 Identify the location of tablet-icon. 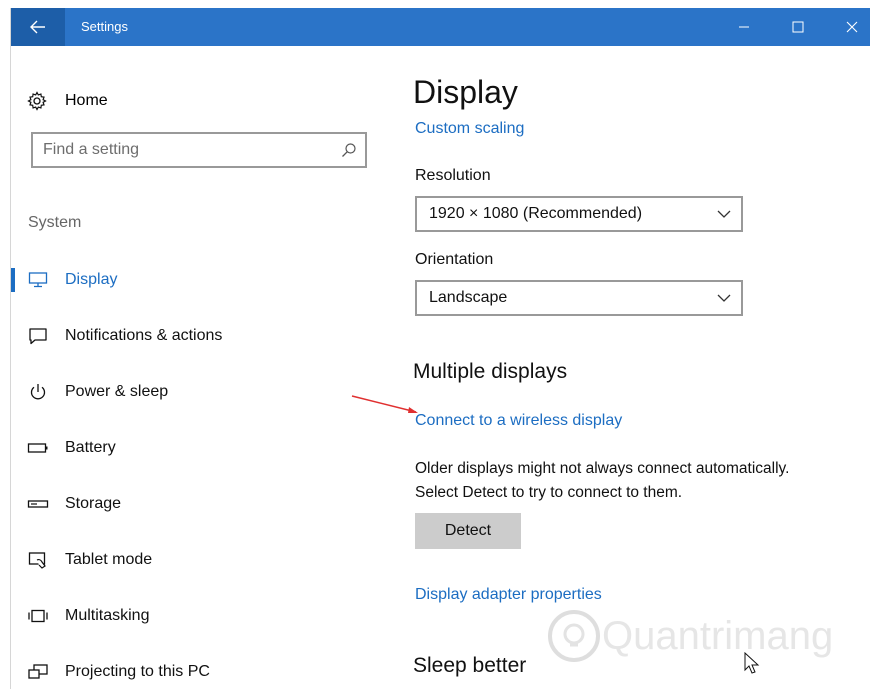
(38, 560).